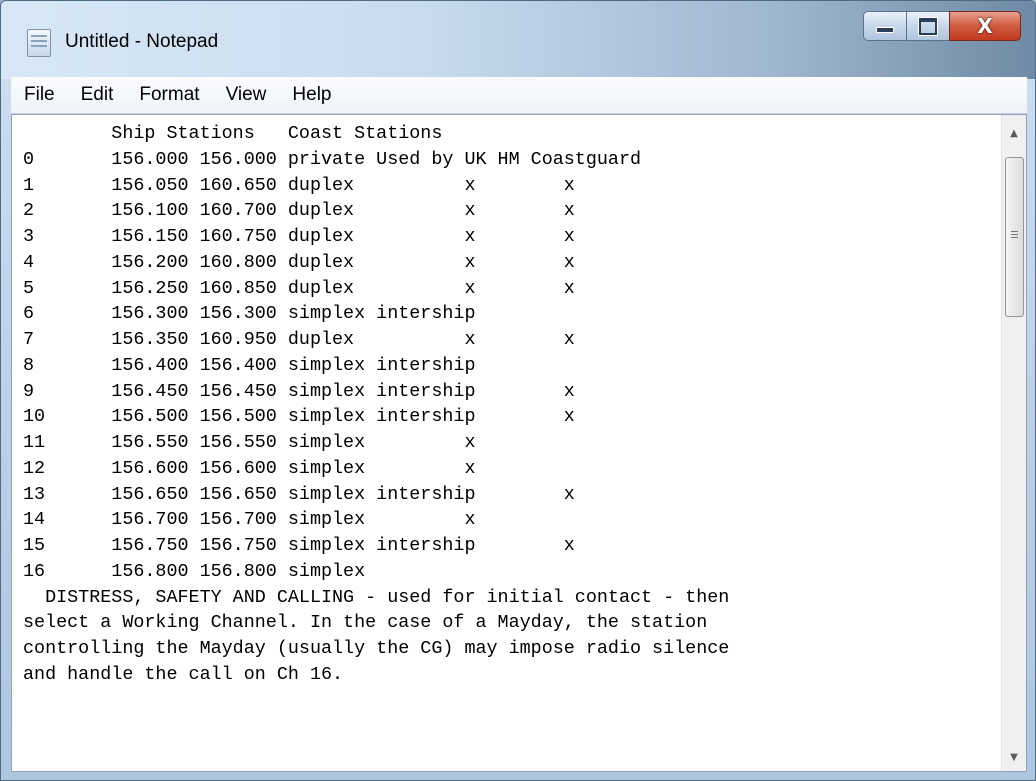 Image resolution: width=1036 pixels, height=781 pixels. Describe the element at coordinates (299, 339) in the screenshot. I see `text-line: 7 156.350 160.950 duplex x x` at that location.